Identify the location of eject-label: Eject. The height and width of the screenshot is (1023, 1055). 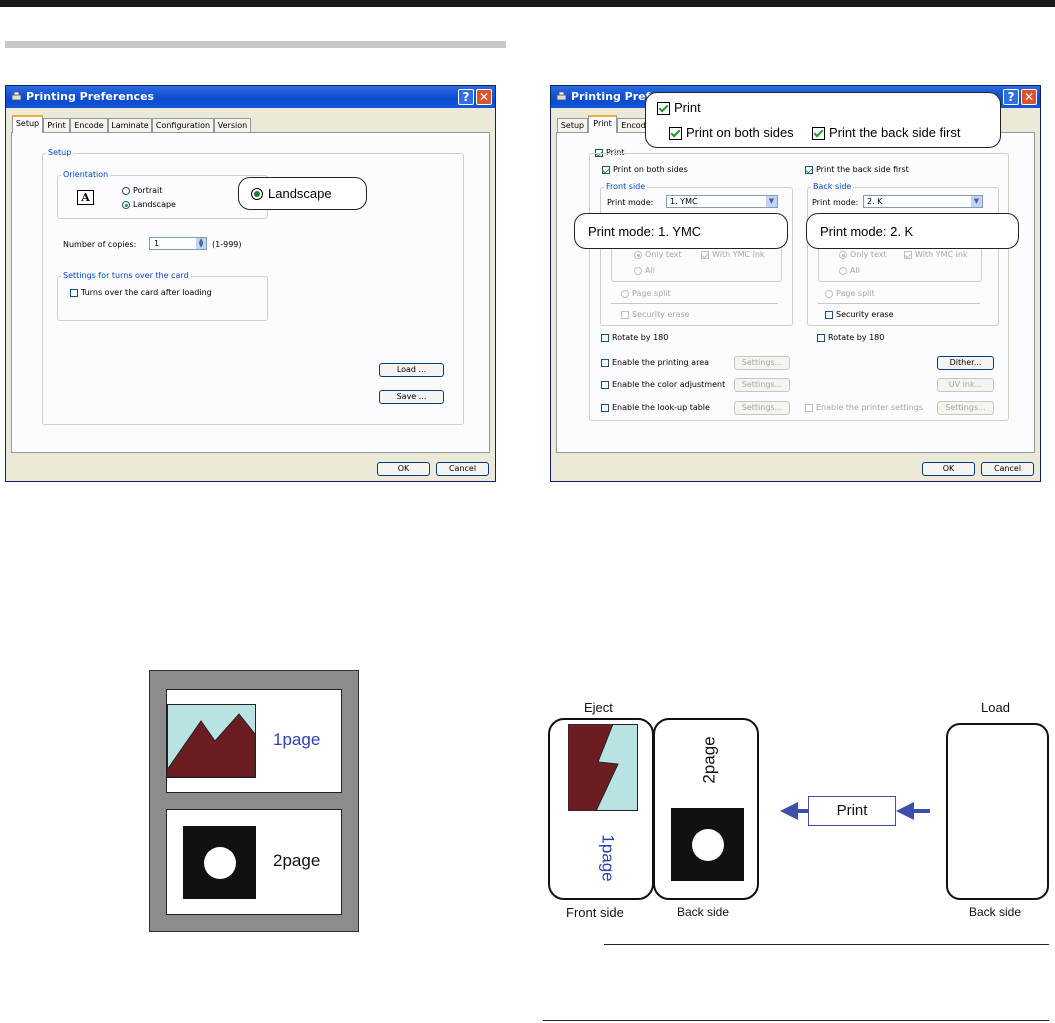
(598, 707).